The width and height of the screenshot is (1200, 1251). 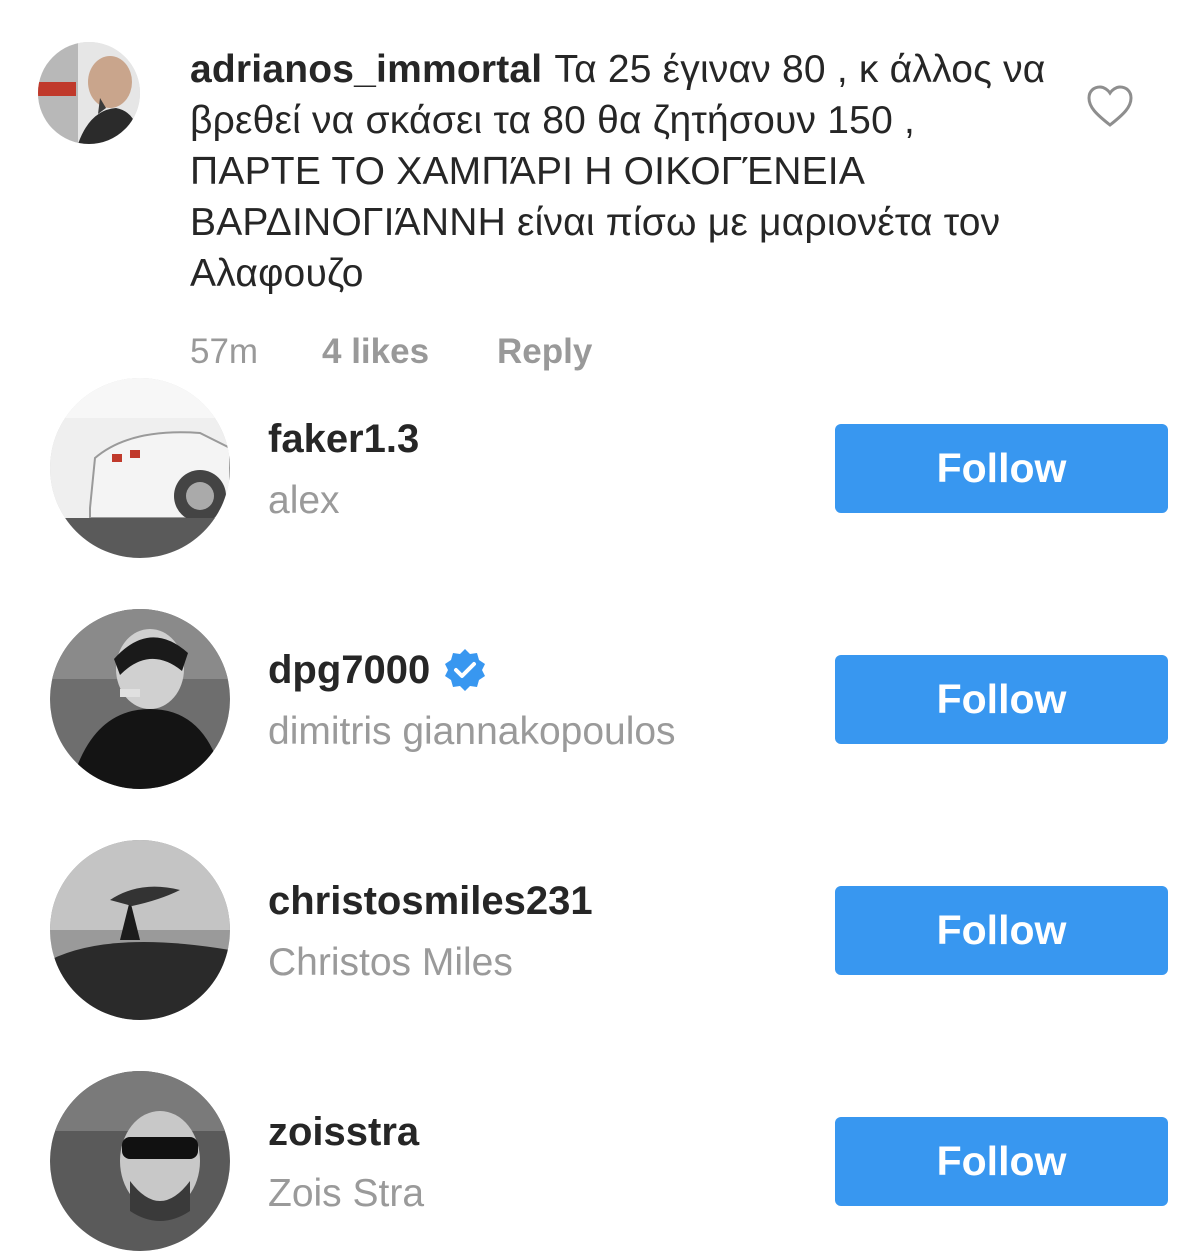 I want to click on account-username: dpg7000, so click(x=378, y=670).